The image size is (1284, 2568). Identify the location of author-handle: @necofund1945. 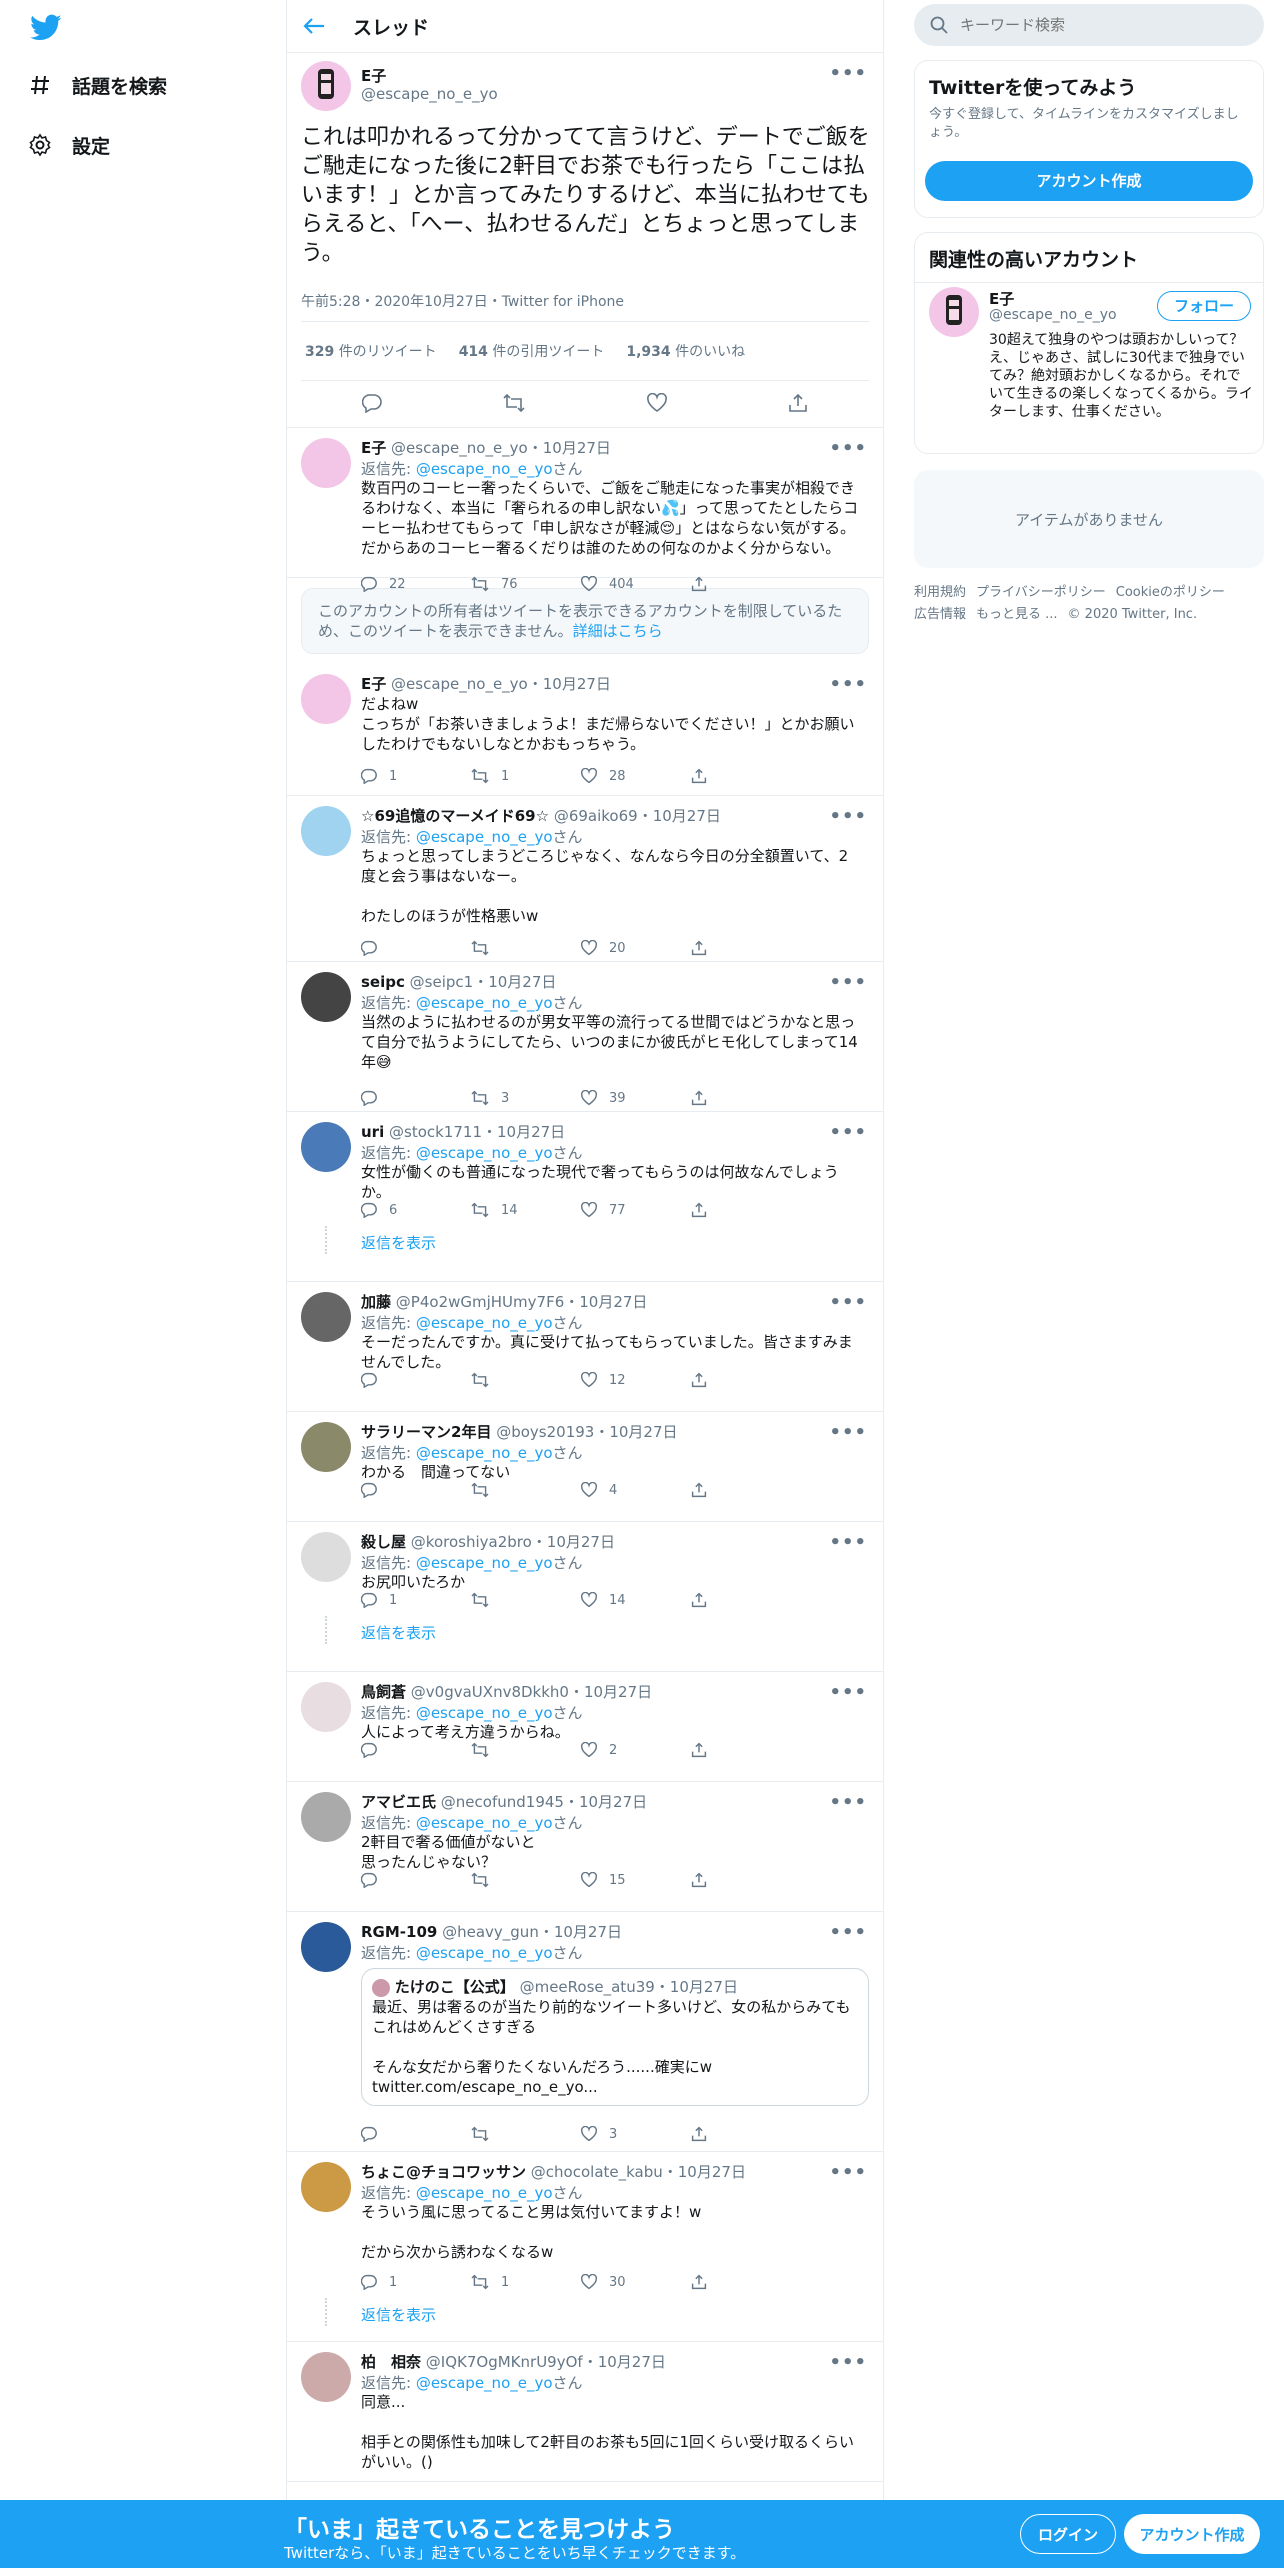
(502, 1802).